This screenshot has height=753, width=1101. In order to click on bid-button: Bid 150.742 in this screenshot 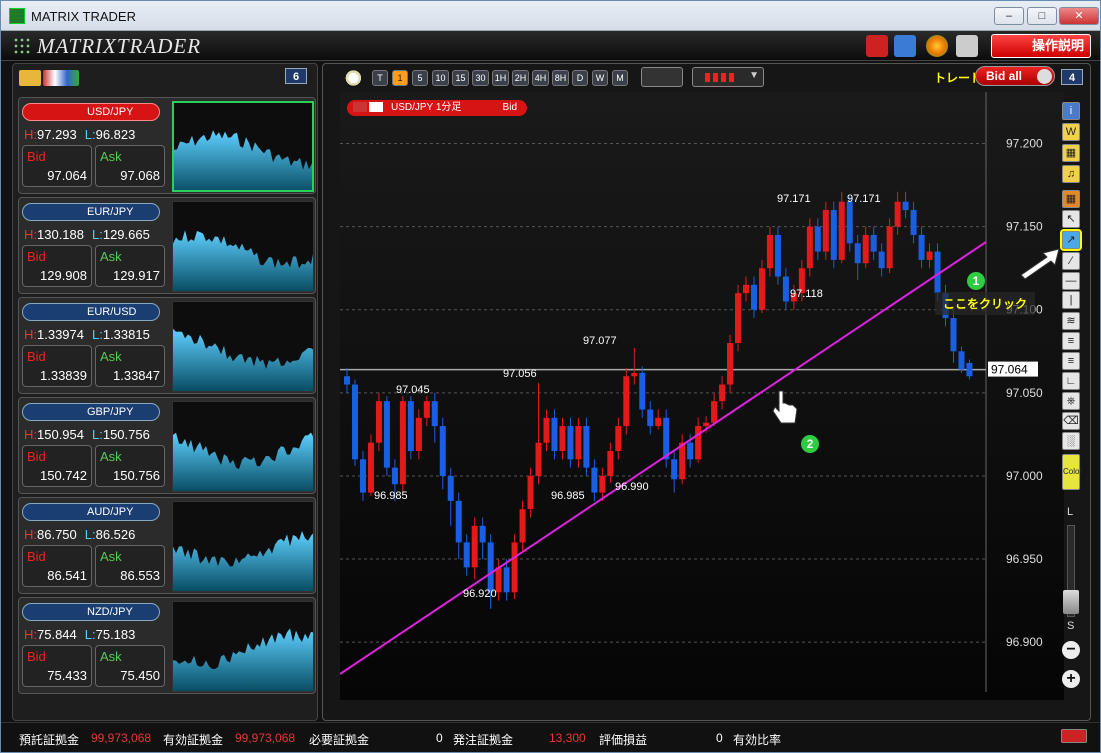, I will do `click(57, 466)`.